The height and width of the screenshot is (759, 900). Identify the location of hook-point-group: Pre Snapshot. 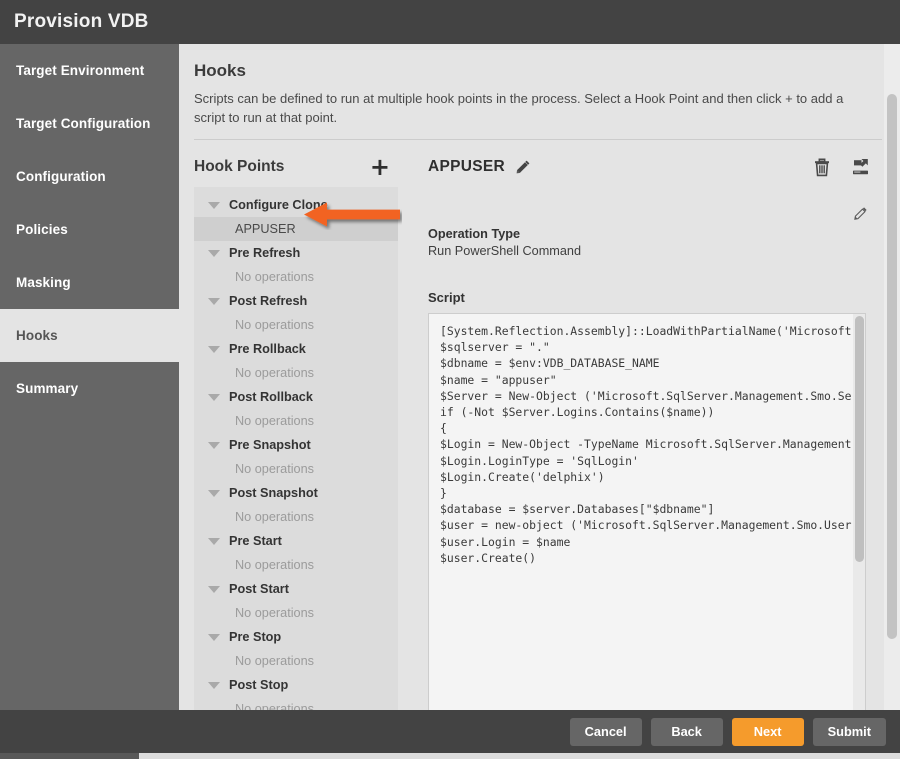
(296, 445).